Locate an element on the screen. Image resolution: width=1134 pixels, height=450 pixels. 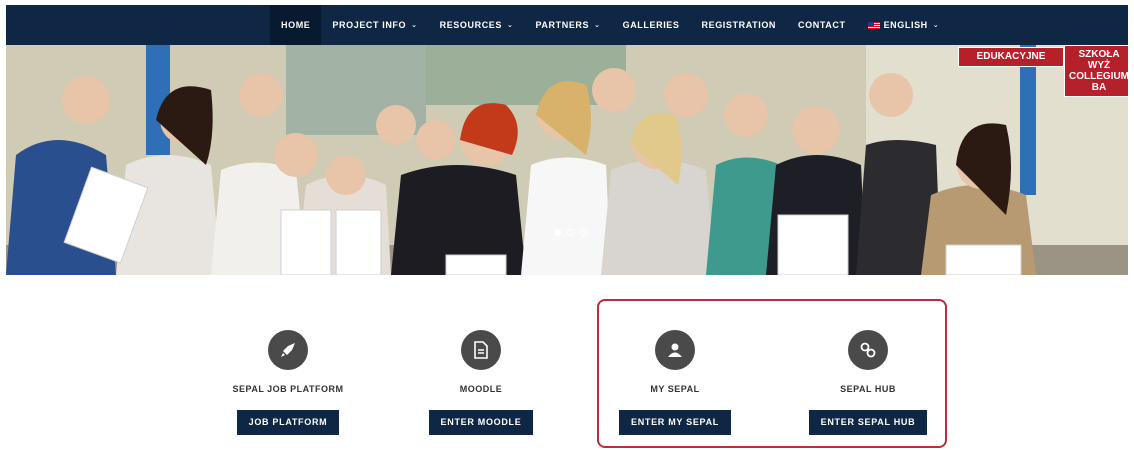
nav-item-label: HOME is located at coordinates (296, 25).